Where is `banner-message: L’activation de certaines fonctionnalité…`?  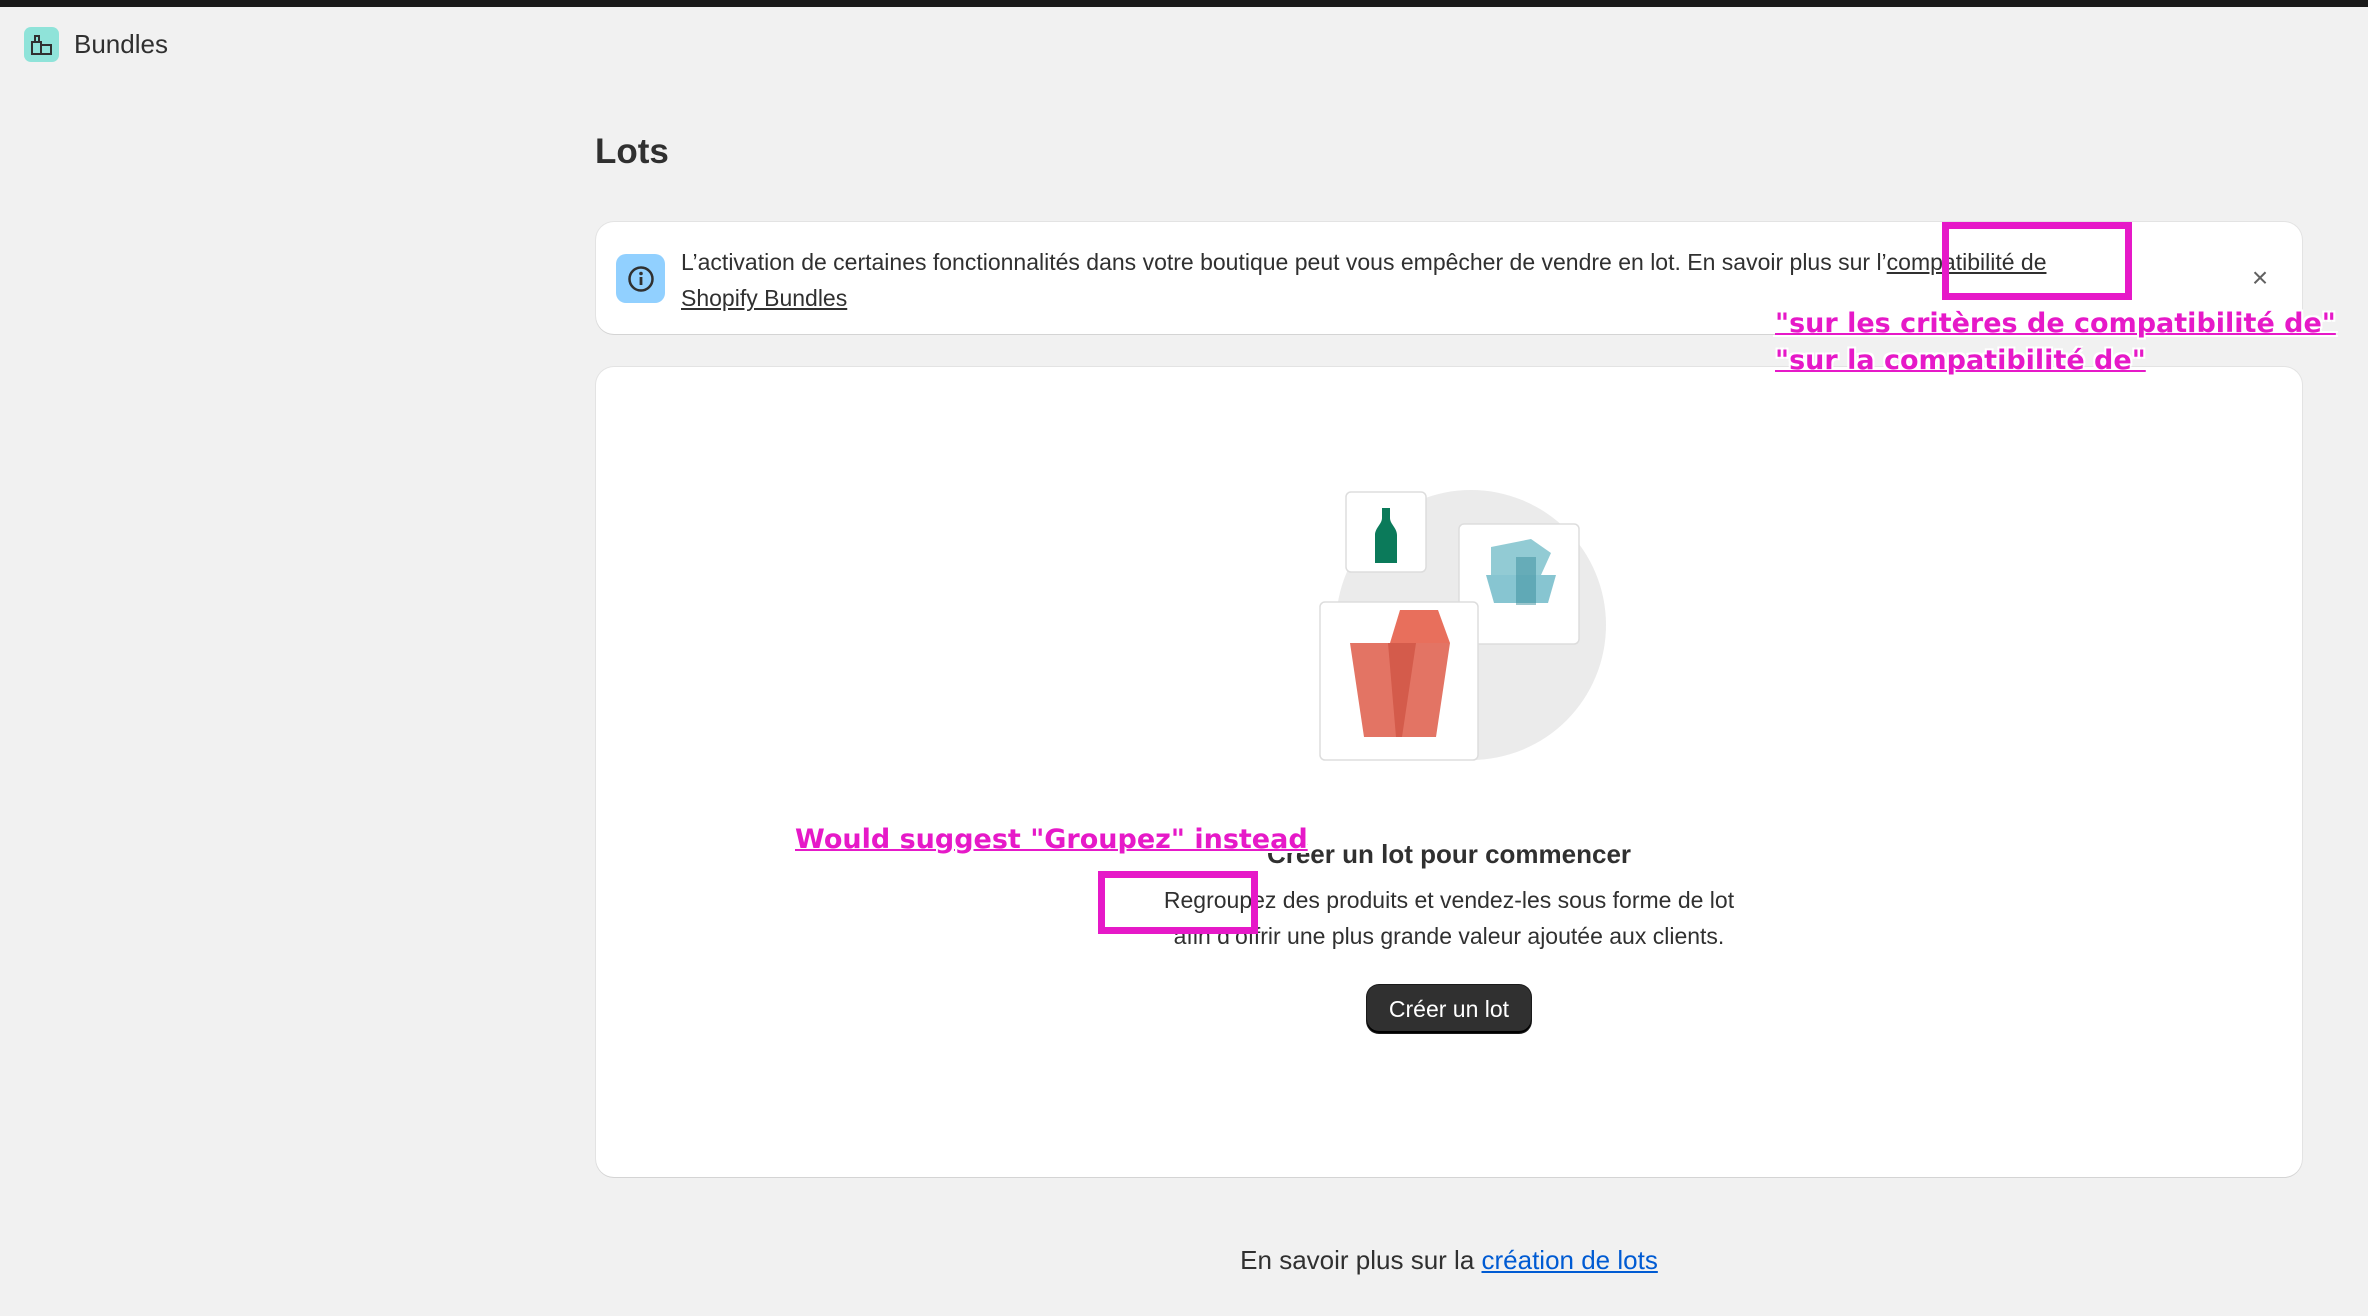 banner-message: L’activation de certaines fonctionnalité… is located at coordinates (1401, 280).